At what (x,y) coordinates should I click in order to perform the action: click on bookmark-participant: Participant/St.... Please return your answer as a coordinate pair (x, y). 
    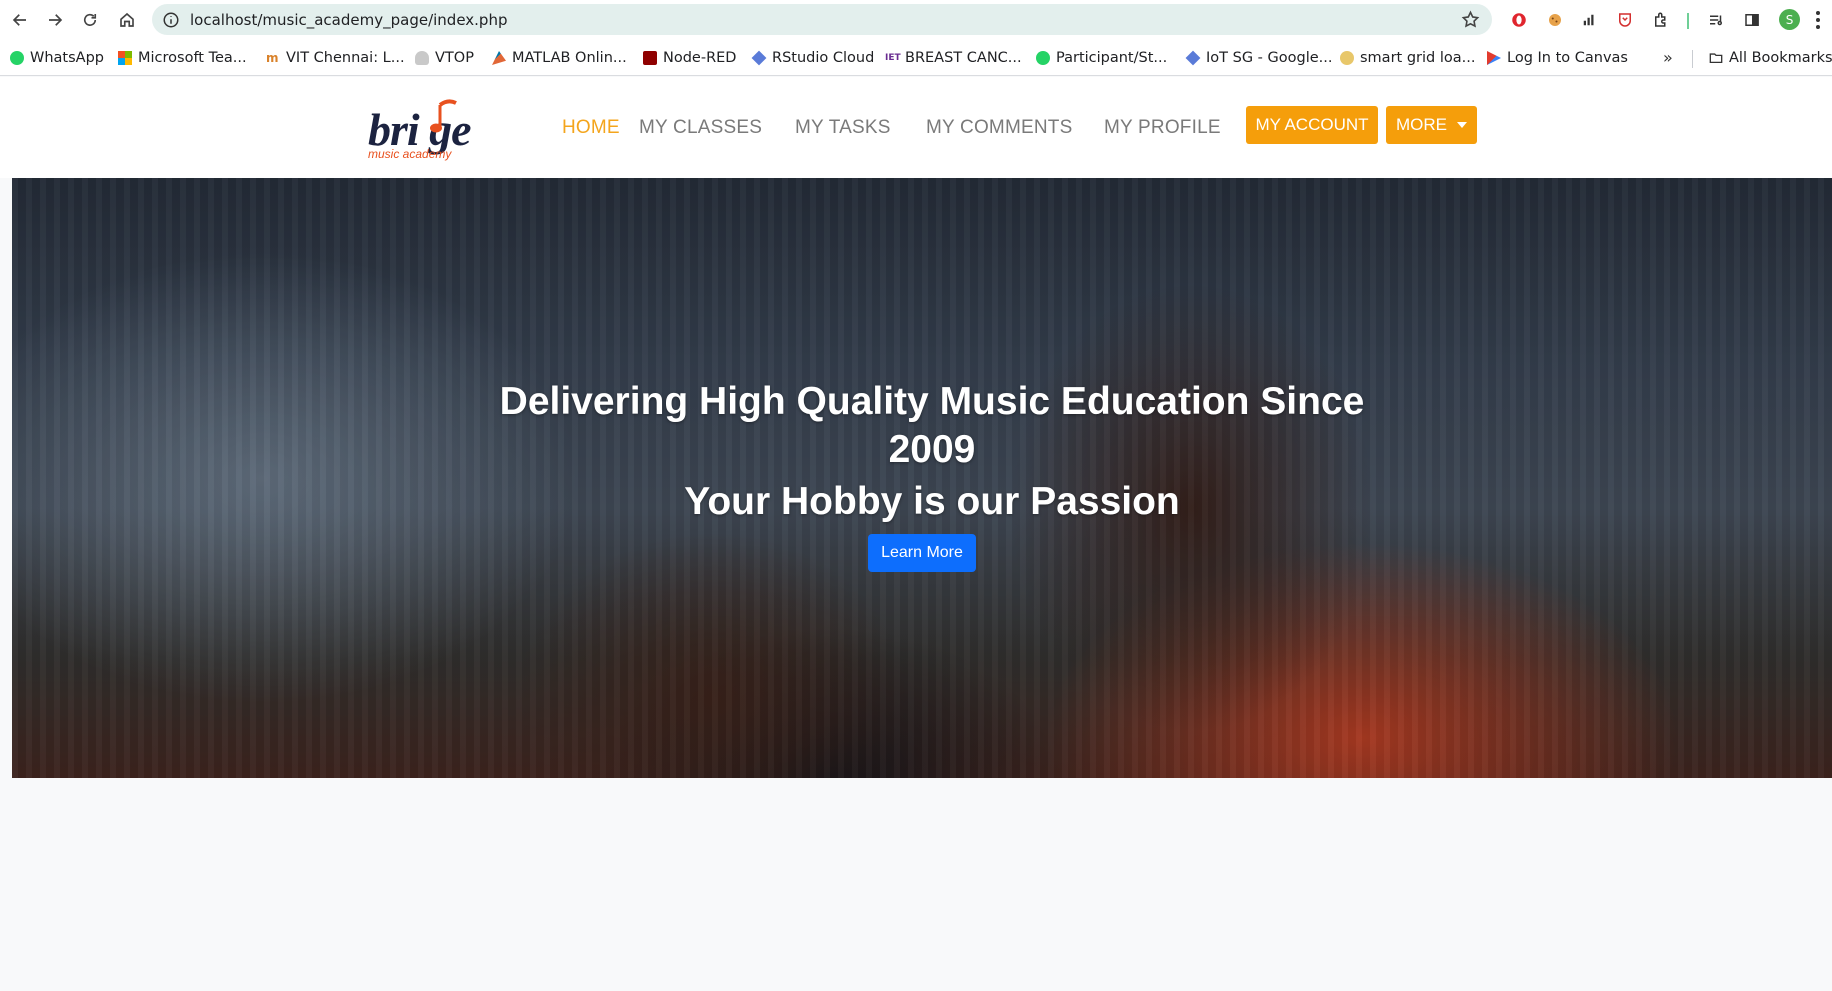
    Looking at the image, I should click on (1101, 58).